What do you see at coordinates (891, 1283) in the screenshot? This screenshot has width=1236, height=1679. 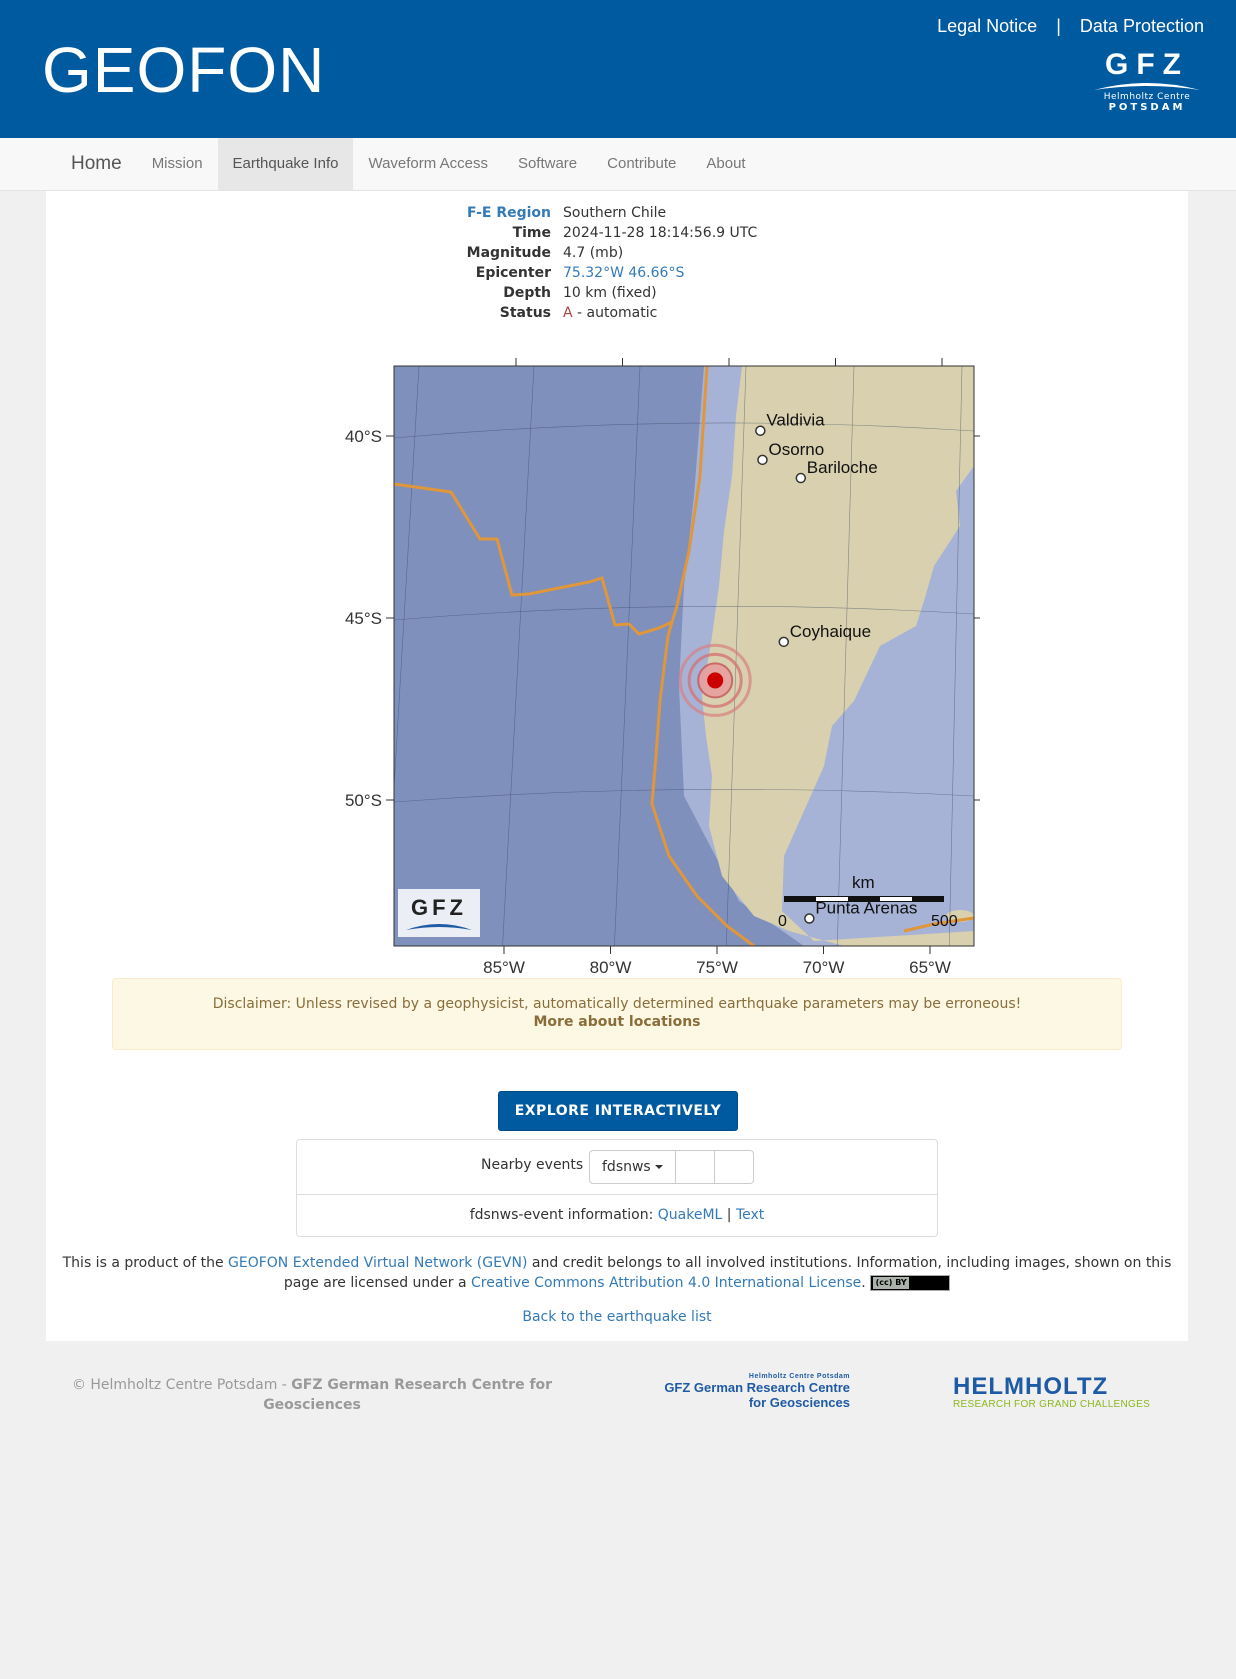 I see `cc-badge-text: (cc) BY` at bounding box center [891, 1283].